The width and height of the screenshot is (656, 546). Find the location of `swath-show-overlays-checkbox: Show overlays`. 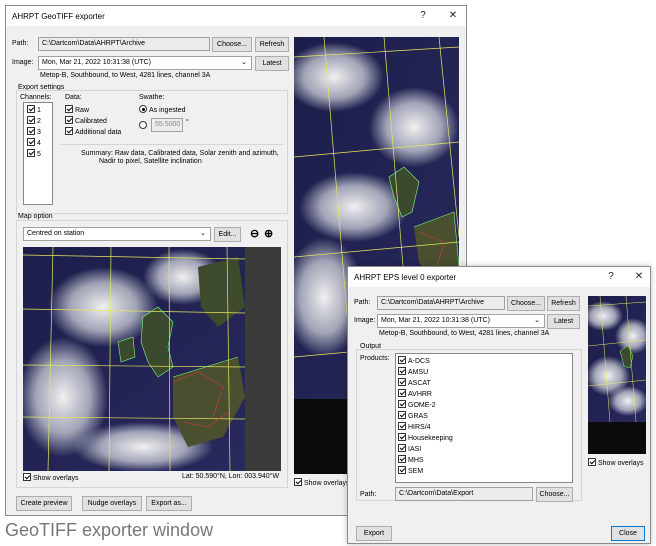

swath-show-overlays-checkbox: Show overlays is located at coordinates (322, 482).